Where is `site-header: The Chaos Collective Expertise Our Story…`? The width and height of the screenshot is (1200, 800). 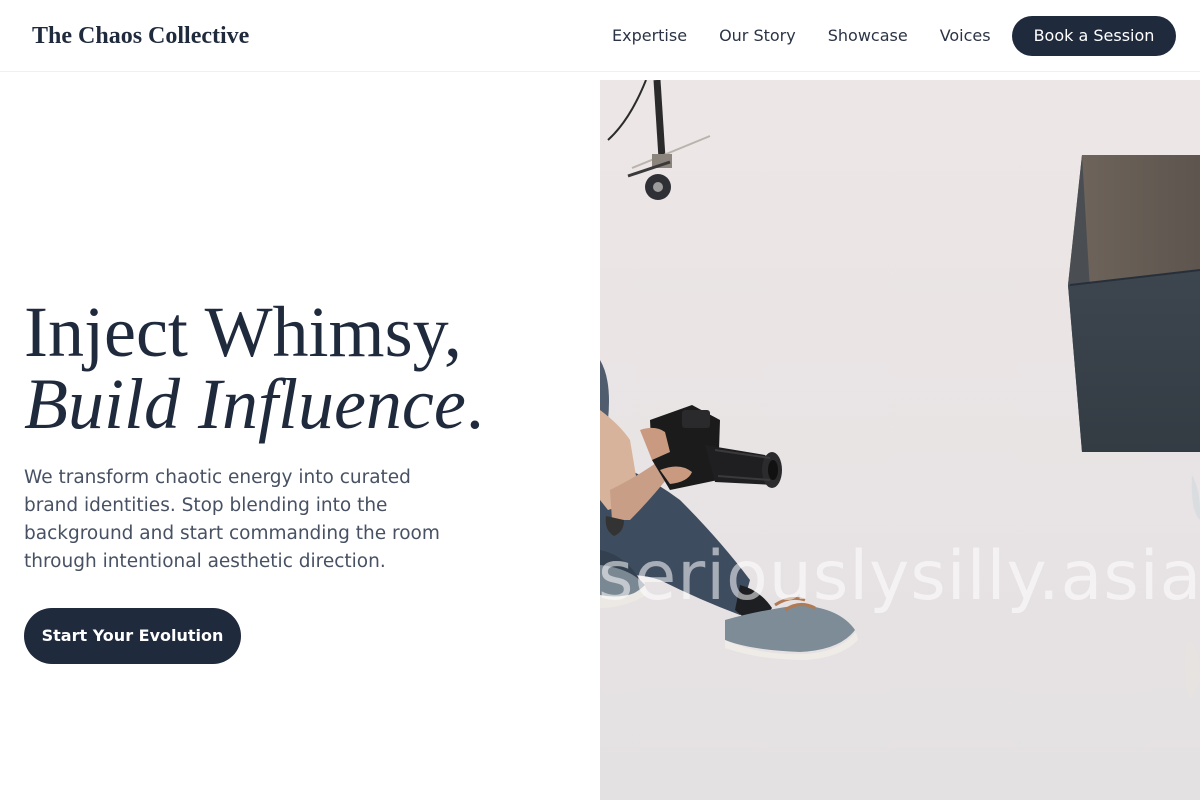 site-header: The Chaos Collective Expertise Our Story… is located at coordinates (600, 36).